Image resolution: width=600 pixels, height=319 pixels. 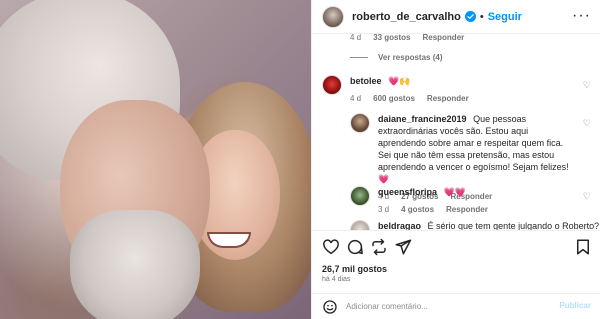 I want to click on comment-item: queensfloripa 💗💗 3 d 4 gostos Responder, so click(x=425, y=201).